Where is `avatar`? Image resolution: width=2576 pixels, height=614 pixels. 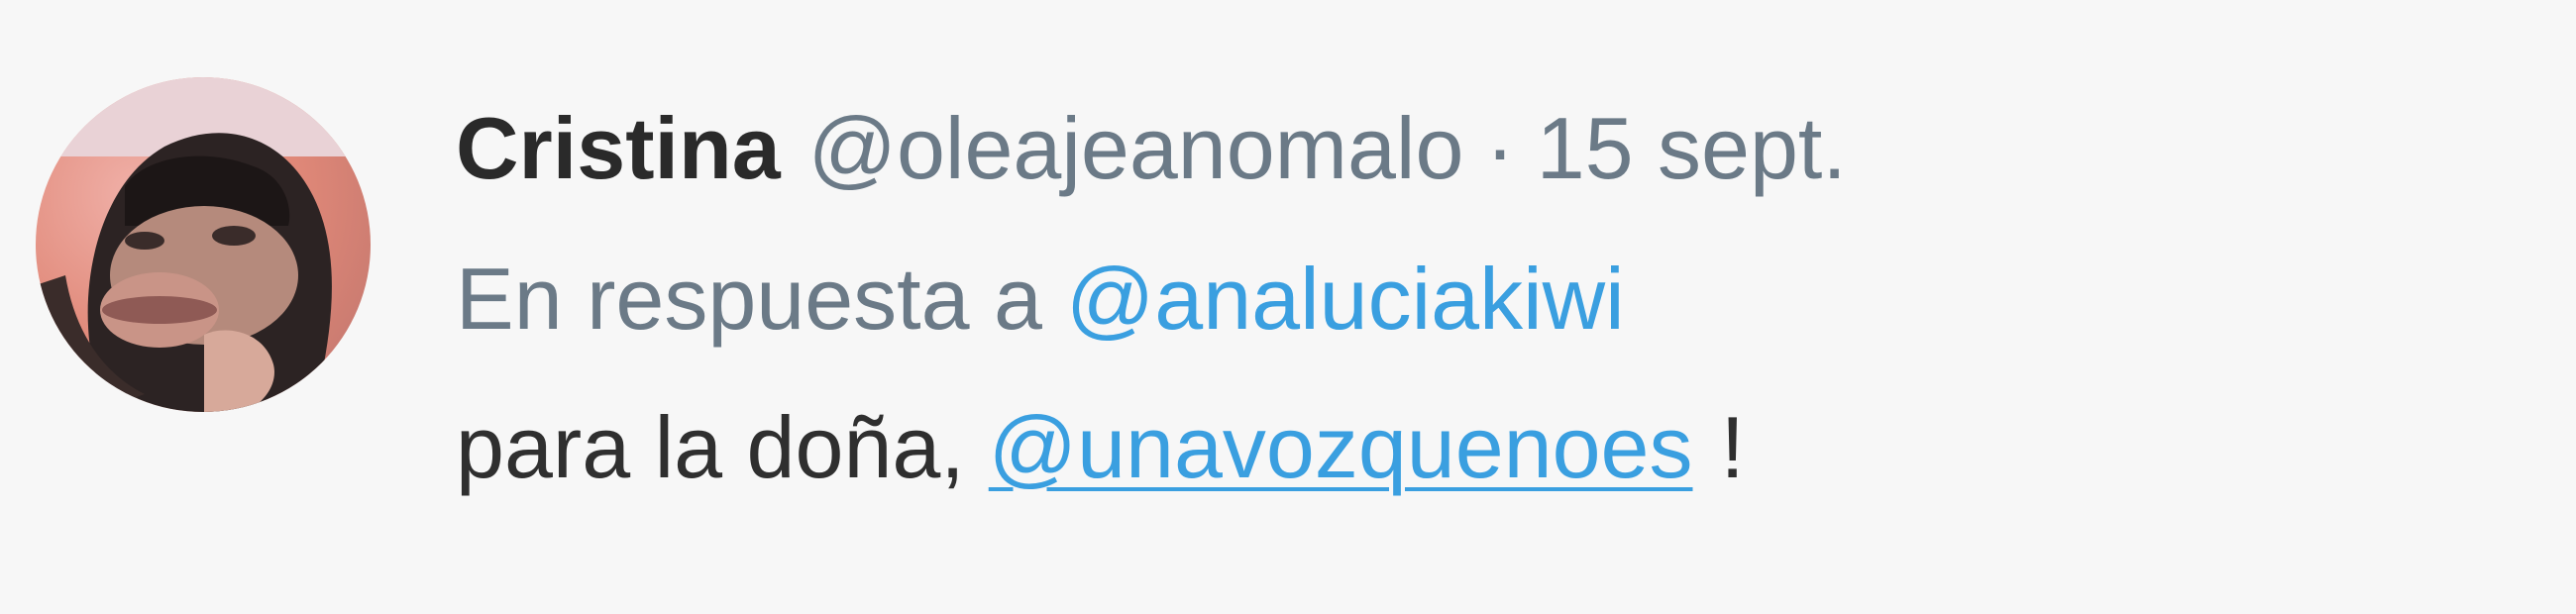
avatar is located at coordinates (203, 245).